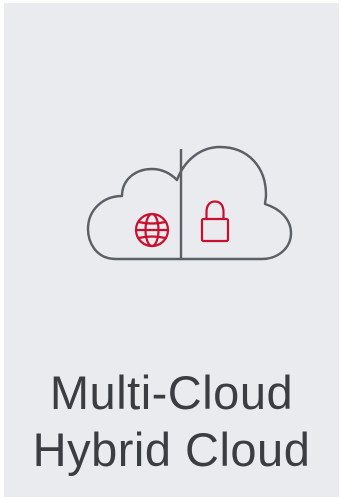 This screenshot has width=343, height=500. I want to click on cloud-outline, so click(189, 203).